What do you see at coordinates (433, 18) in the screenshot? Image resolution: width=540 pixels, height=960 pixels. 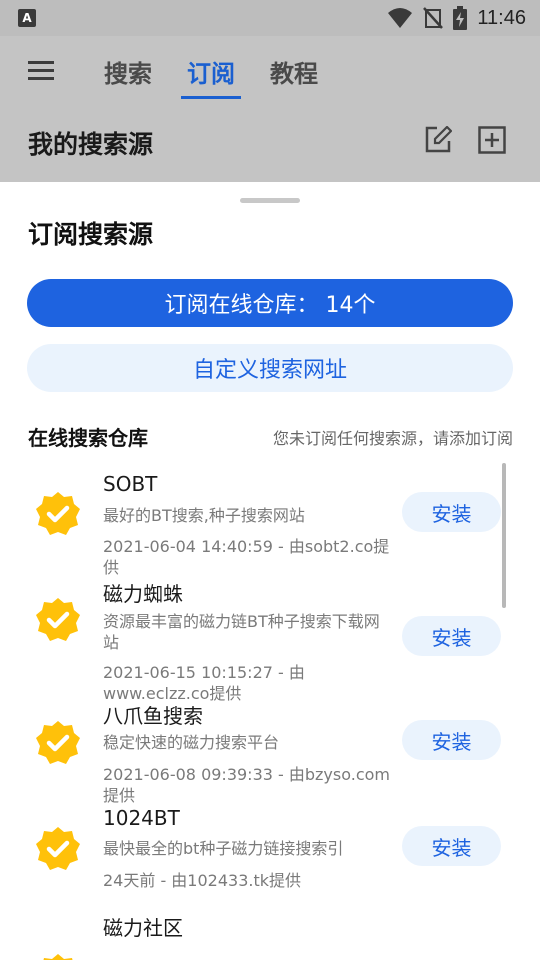 I see `no-signal-icon` at bounding box center [433, 18].